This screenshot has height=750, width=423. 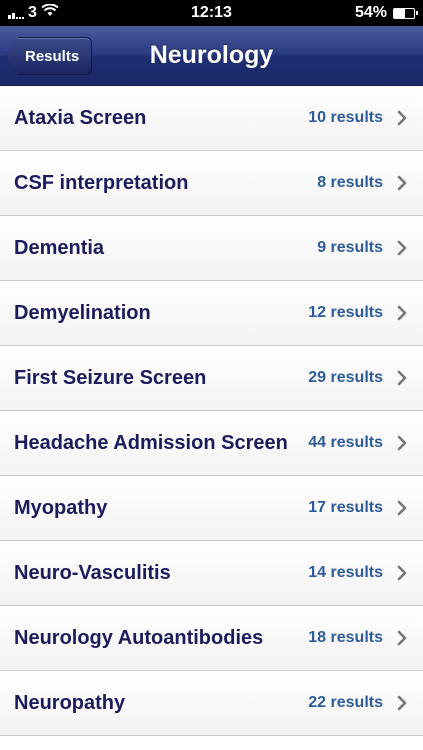 I want to click on row-result-count: 18 results, so click(x=345, y=637).